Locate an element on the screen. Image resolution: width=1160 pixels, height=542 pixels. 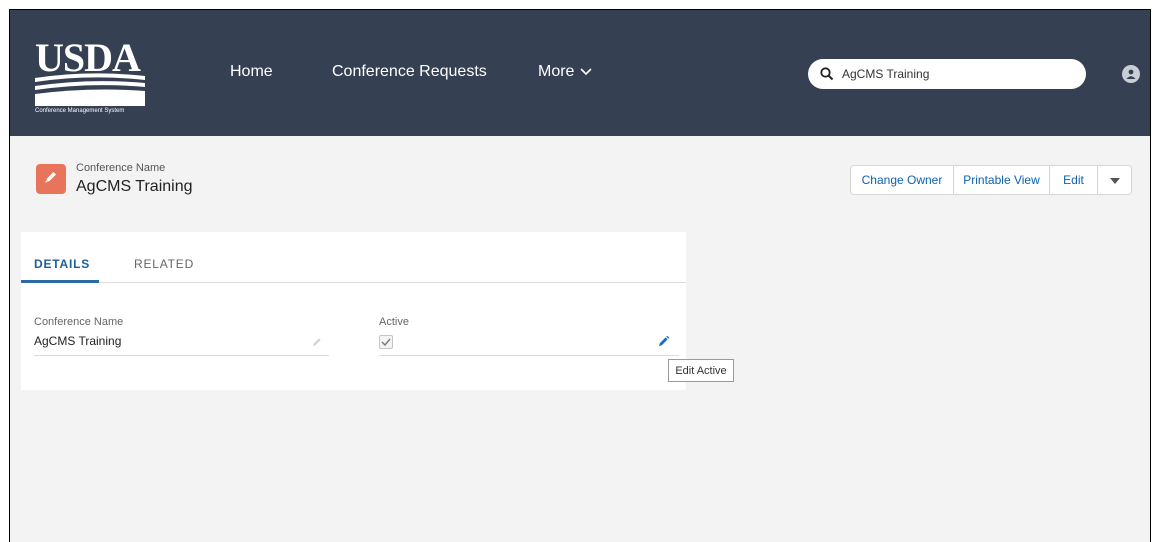
user-avatar-icon is located at coordinates (1131, 74).